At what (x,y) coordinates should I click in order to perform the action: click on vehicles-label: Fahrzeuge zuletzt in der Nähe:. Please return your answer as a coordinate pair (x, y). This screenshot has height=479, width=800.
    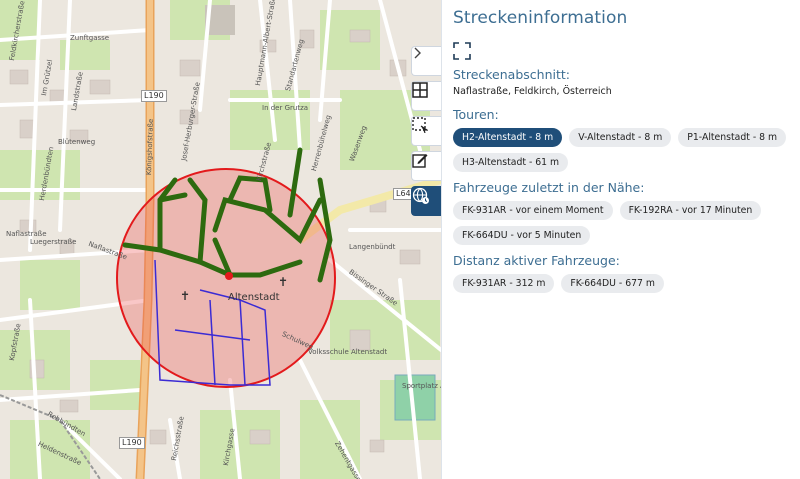
    Looking at the image, I should click on (549, 187).